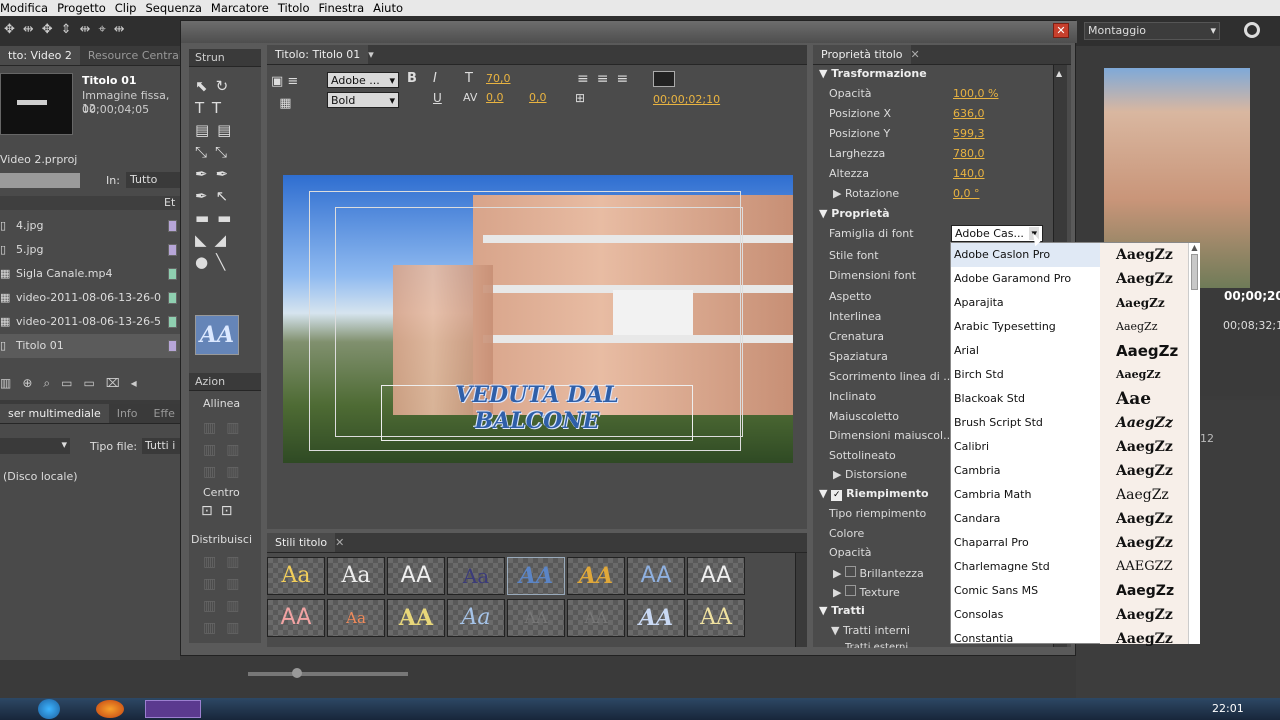 This screenshot has width=1280, height=720. What do you see at coordinates (837, 495) in the screenshot?
I see `riempimento-checkbox: ✓` at bounding box center [837, 495].